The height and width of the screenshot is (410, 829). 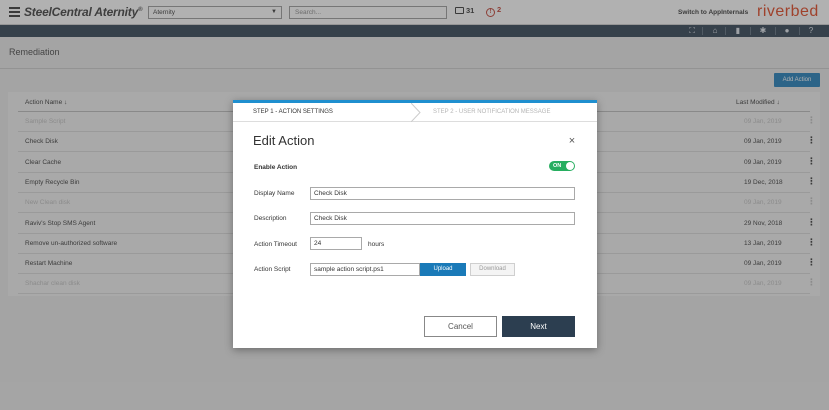 What do you see at coordinates (336, 243) in the screenshot?
I see `action-timeout-field: 24` at bounding box center [336, 243].